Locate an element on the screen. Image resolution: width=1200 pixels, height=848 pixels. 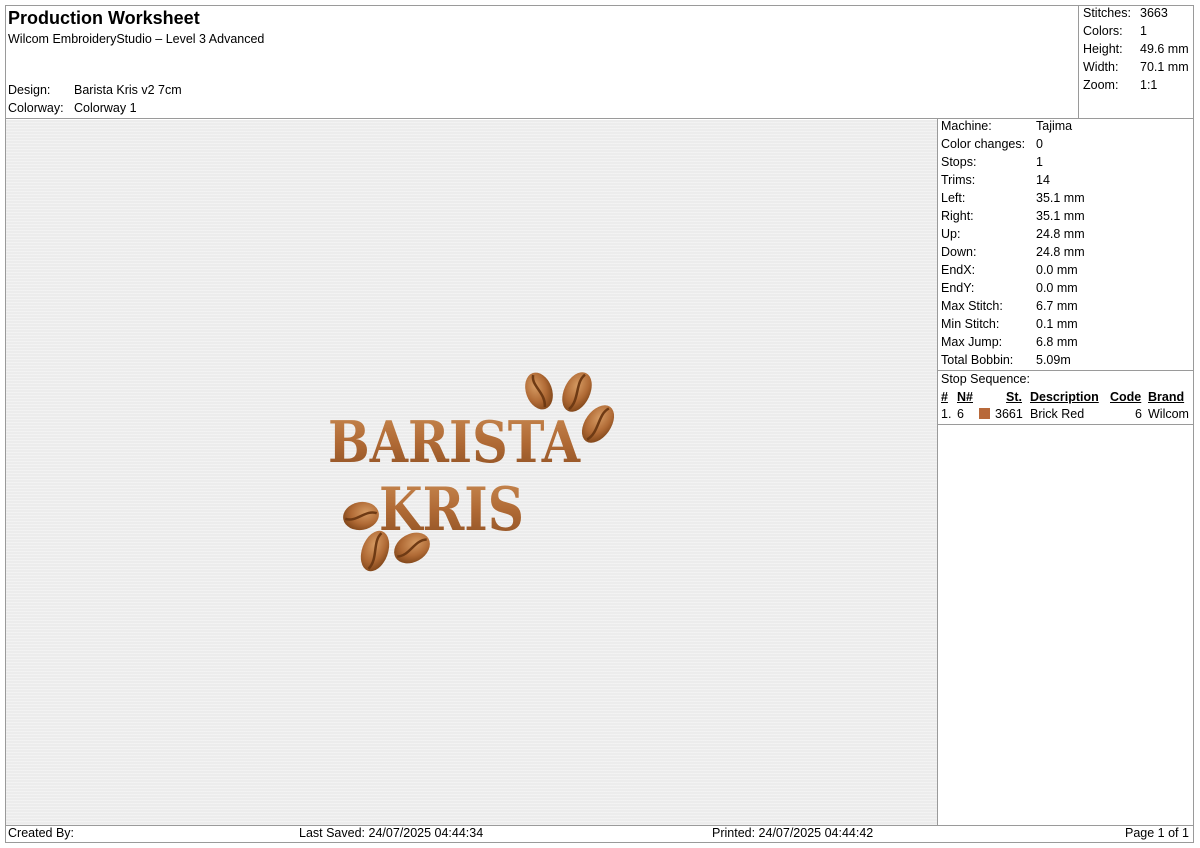
machine-info-label: Max Jump: is located at coordinates (972, 342).